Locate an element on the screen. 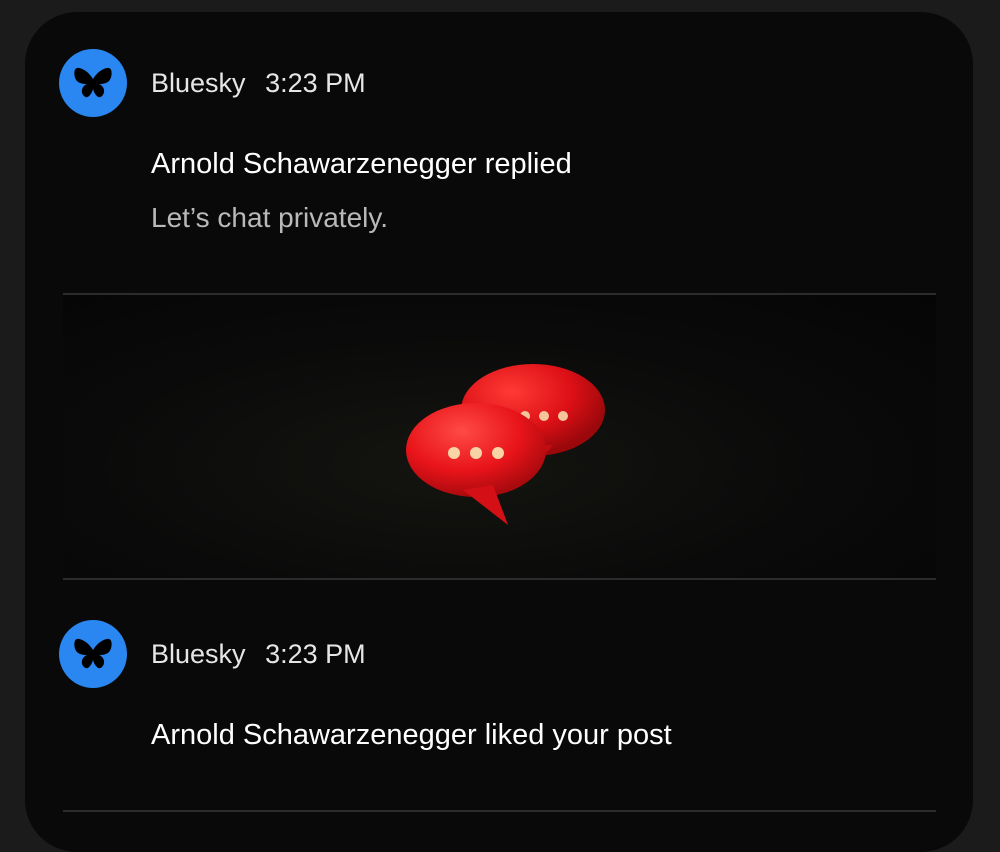 The height and width of the screenshot is (852, 1000). notification-body: Let’s chat privately. is located at coordinates (270, 217).